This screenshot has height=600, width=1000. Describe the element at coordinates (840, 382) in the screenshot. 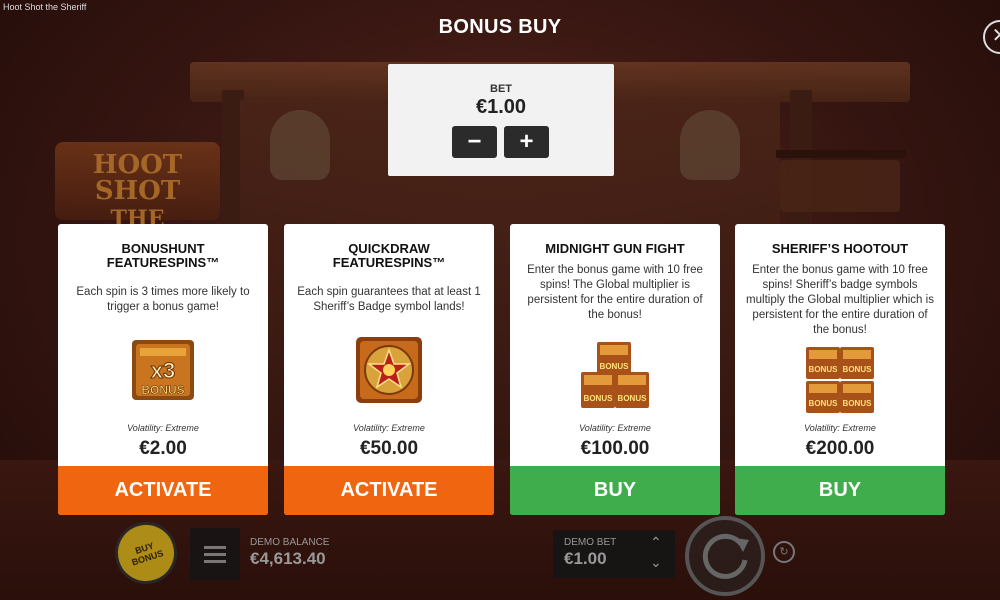

I see `bonus-buildings-grid-icon: BONUS BONUS BONUS BONUS` at that location.